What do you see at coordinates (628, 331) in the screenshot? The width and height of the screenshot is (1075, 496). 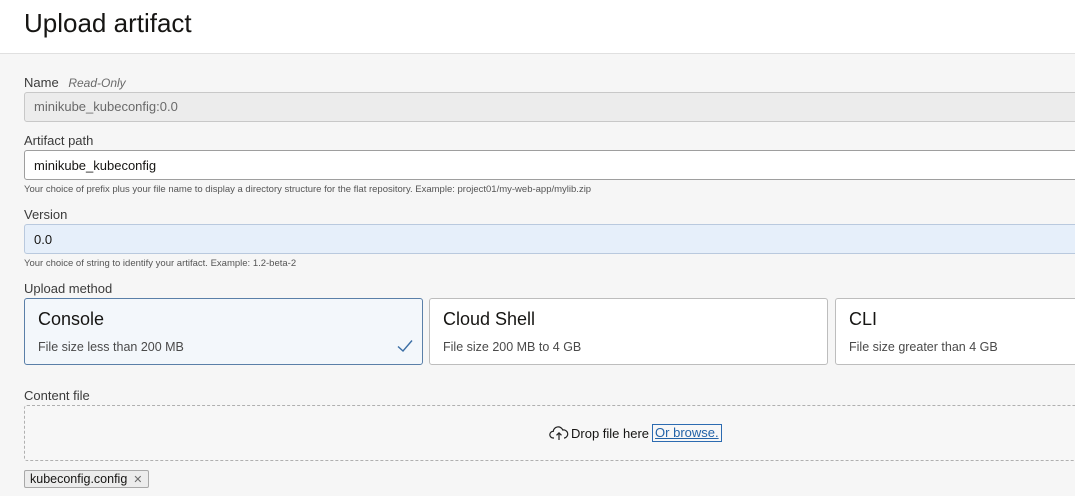 I see `upload-option-cloud-shell: Cloud Shell File size 200 MB to 4 GB` at bounding box center [628, 331].